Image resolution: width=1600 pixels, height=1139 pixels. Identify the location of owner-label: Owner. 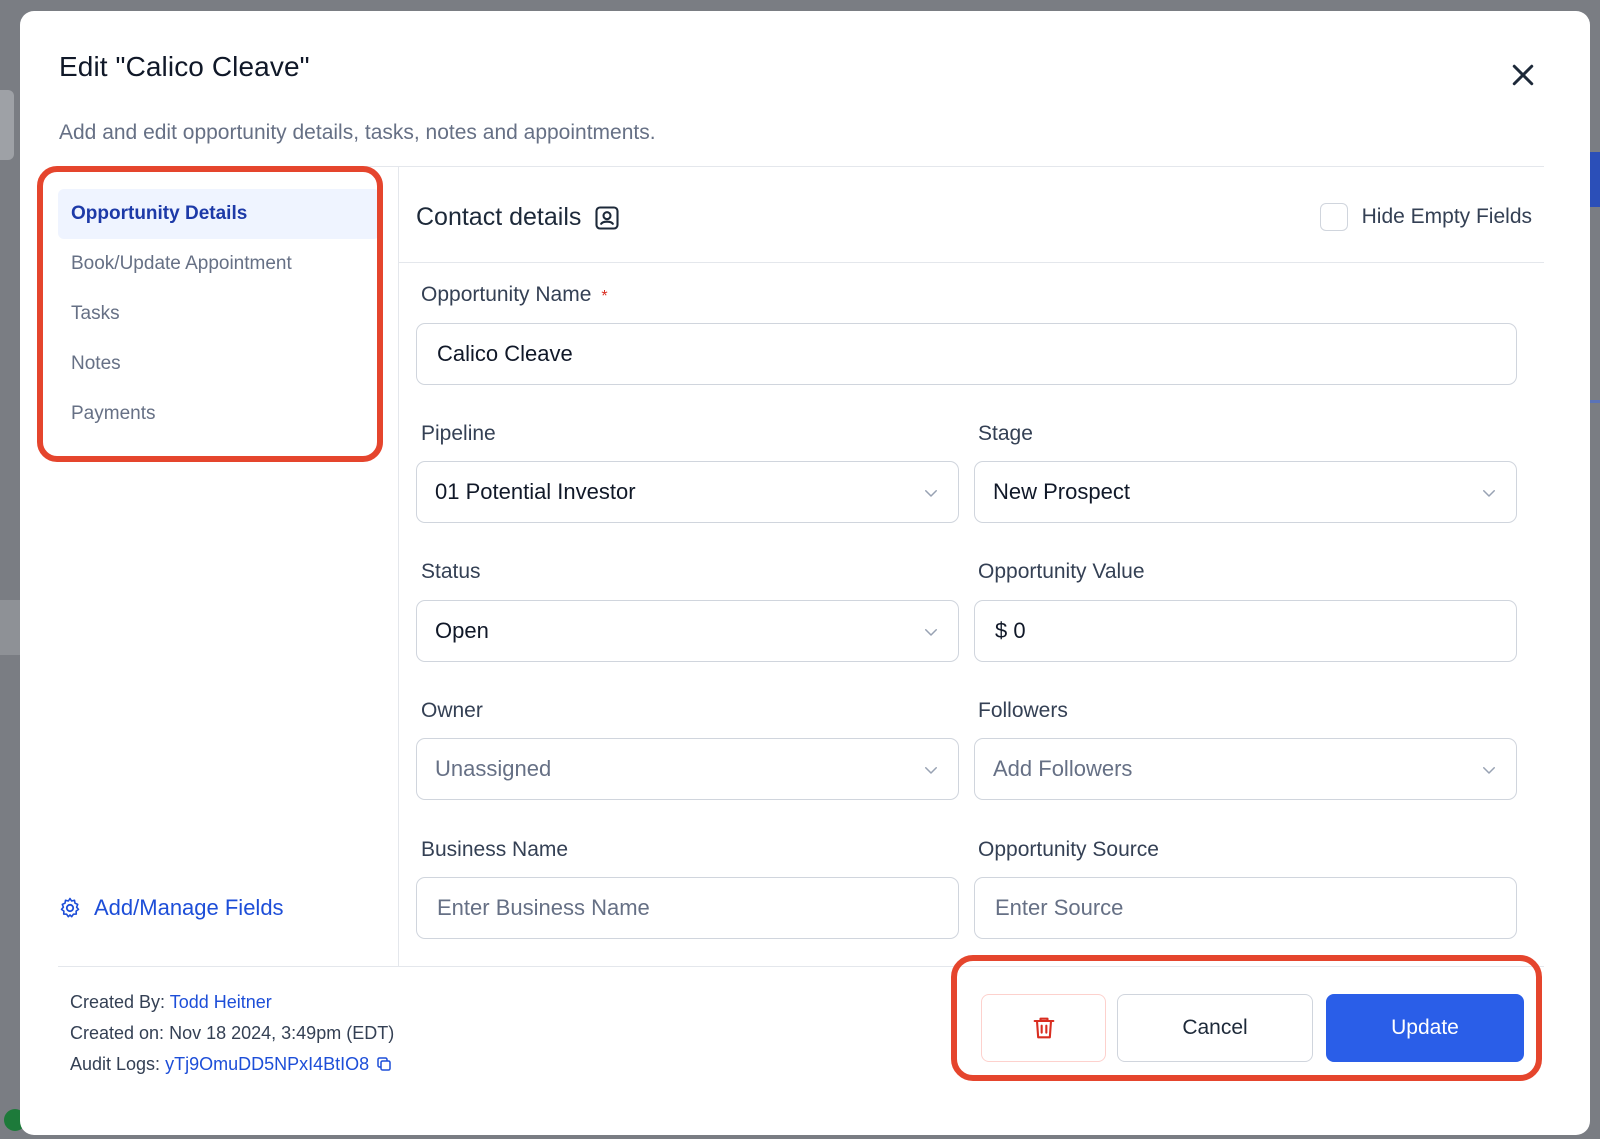
(452, 710).